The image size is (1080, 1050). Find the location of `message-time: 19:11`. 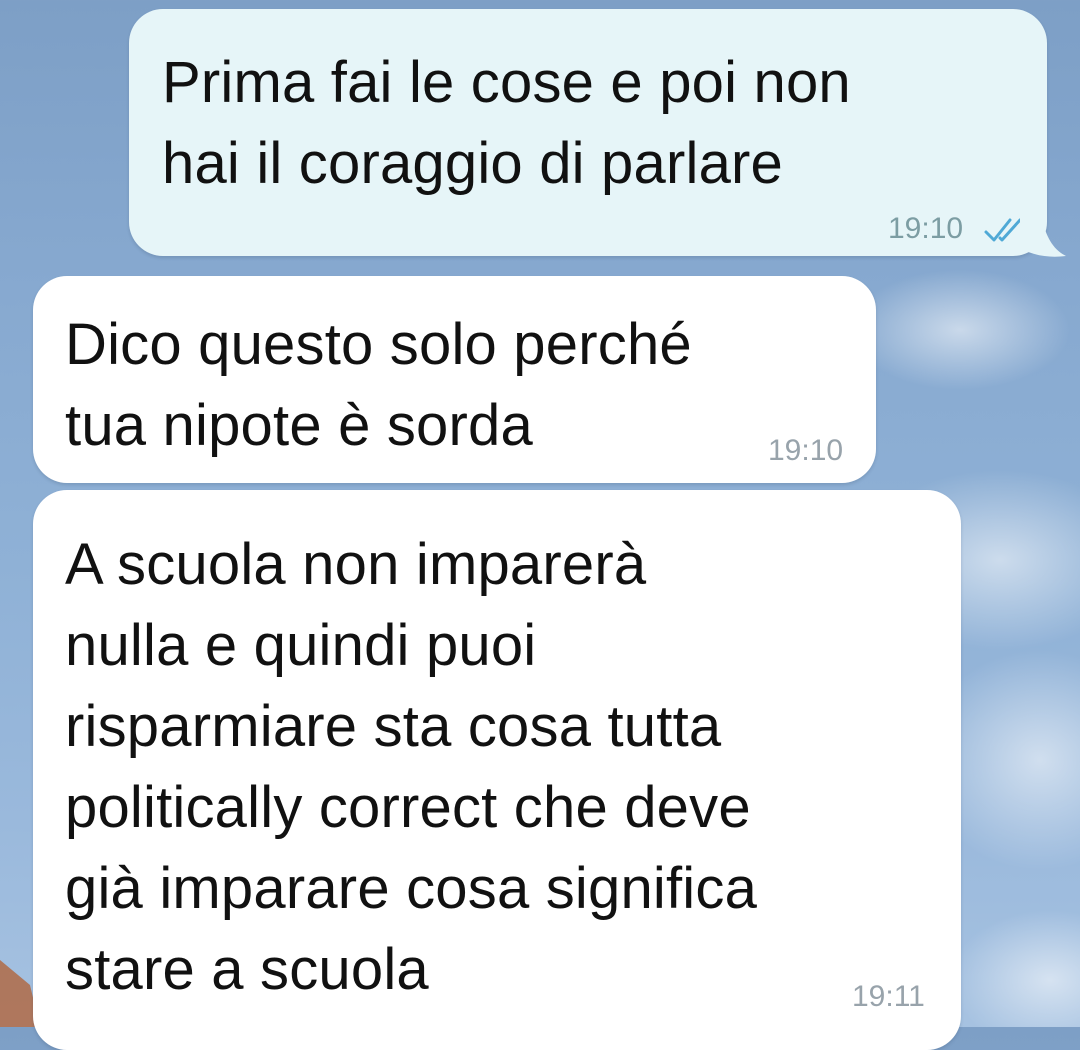

message-time: 19:11 is located at coordinates (888, 996).